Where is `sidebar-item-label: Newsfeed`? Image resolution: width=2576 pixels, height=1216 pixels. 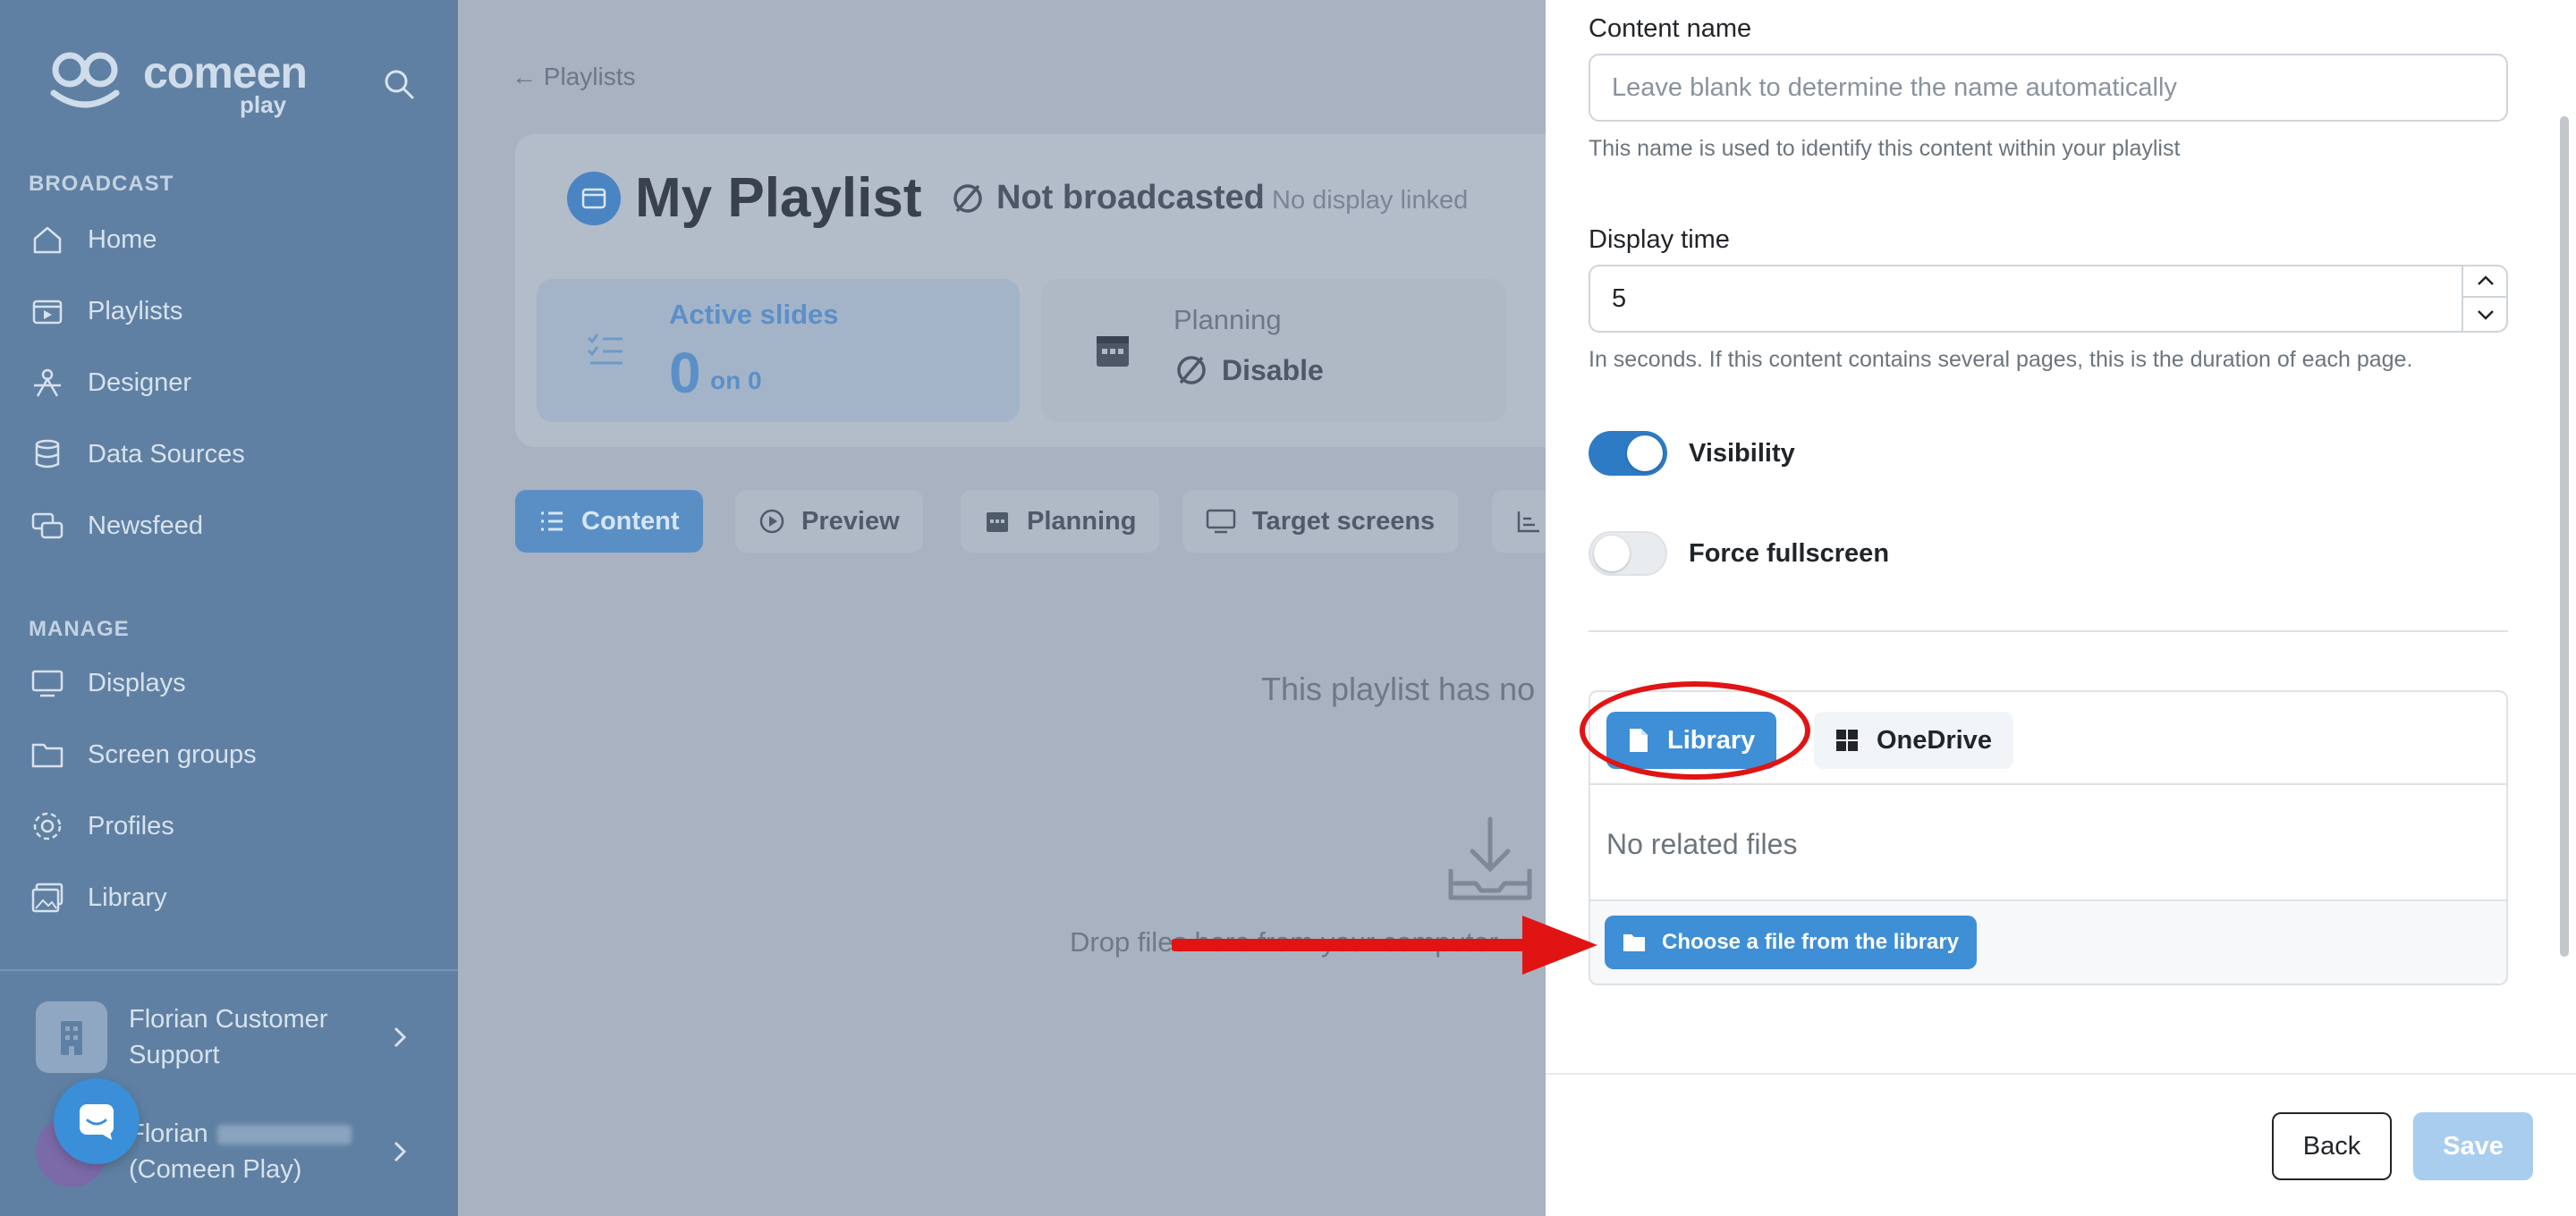
sidebar-item-label: Newsfeed is located at coordinates (145, 526).